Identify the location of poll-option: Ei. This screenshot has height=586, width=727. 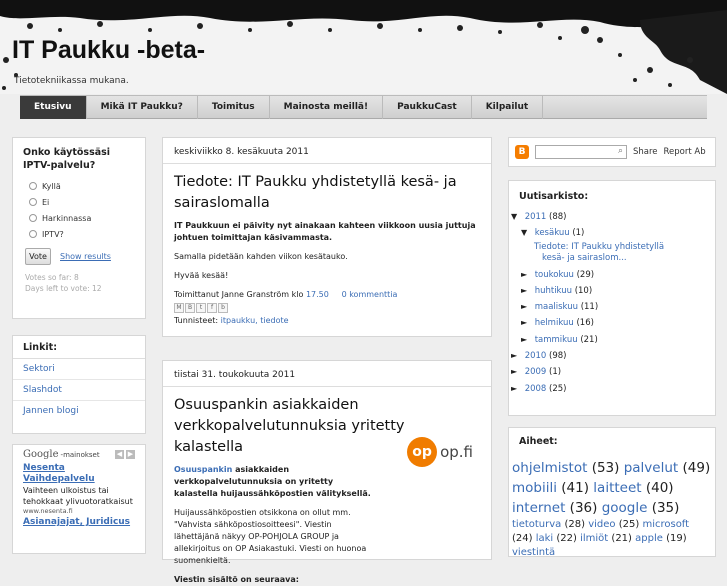
(79, 202).